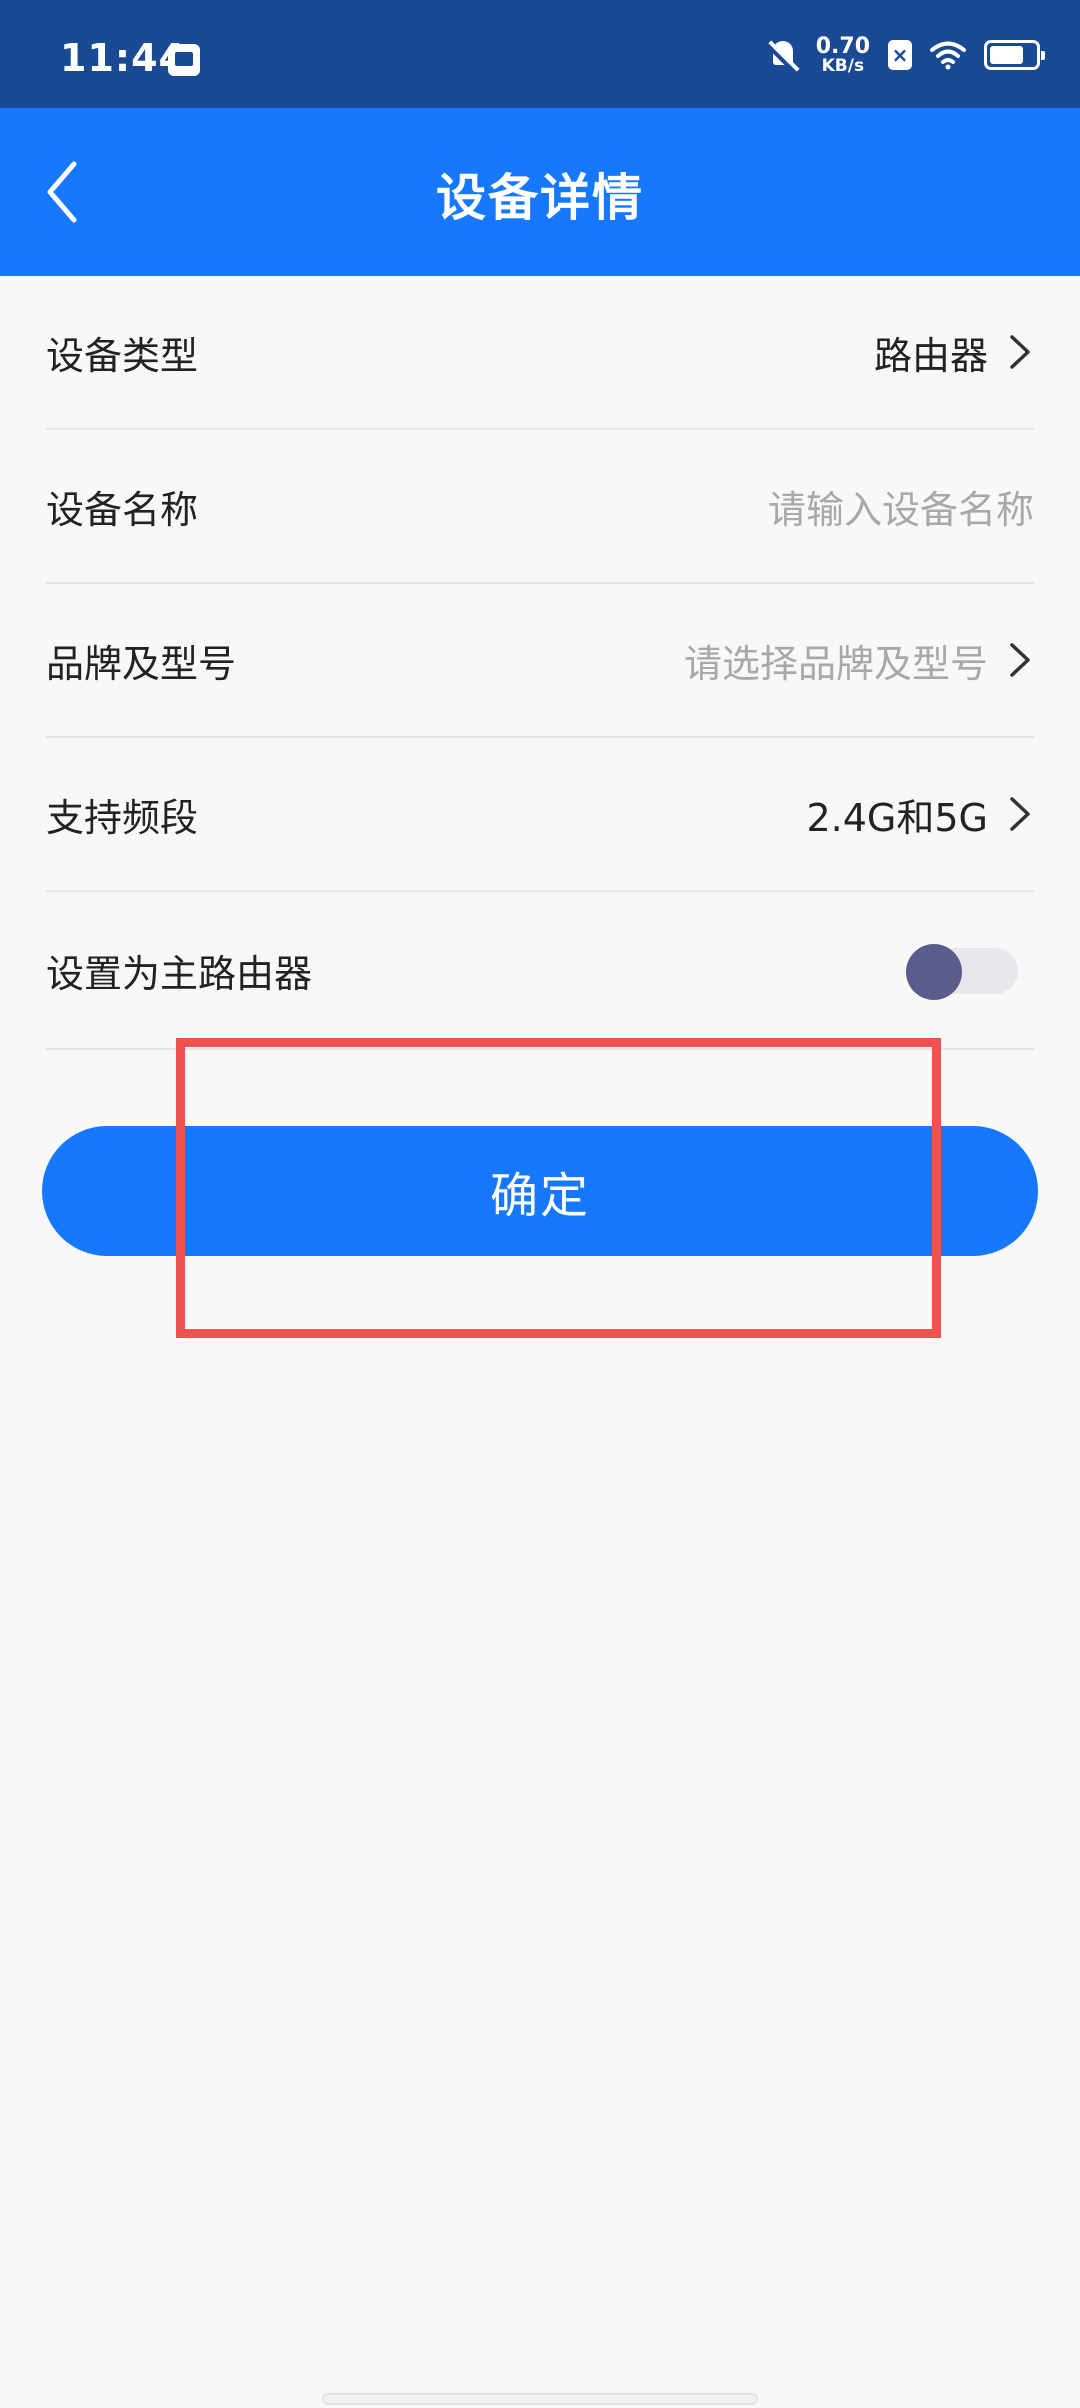 The image size is (1080, 2408). Describe the element at coordinates (179, 973) in the screenshot. I see `main-router-label: 设置为主路由器` at that location.